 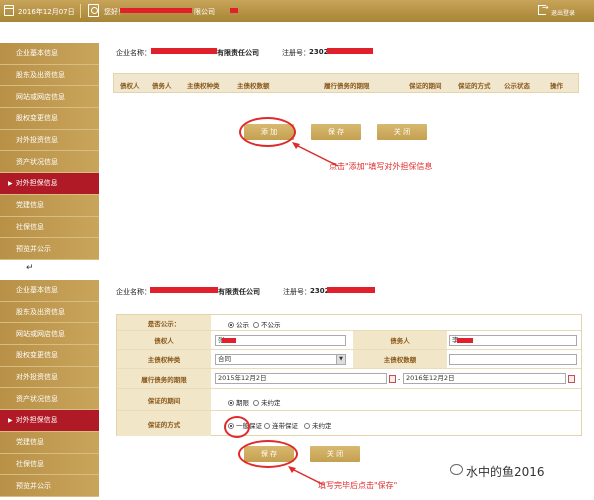 What do you see at coordinates (513, 359) in the screenshot?
I see `amount-input` at bounding box center [513, 359].